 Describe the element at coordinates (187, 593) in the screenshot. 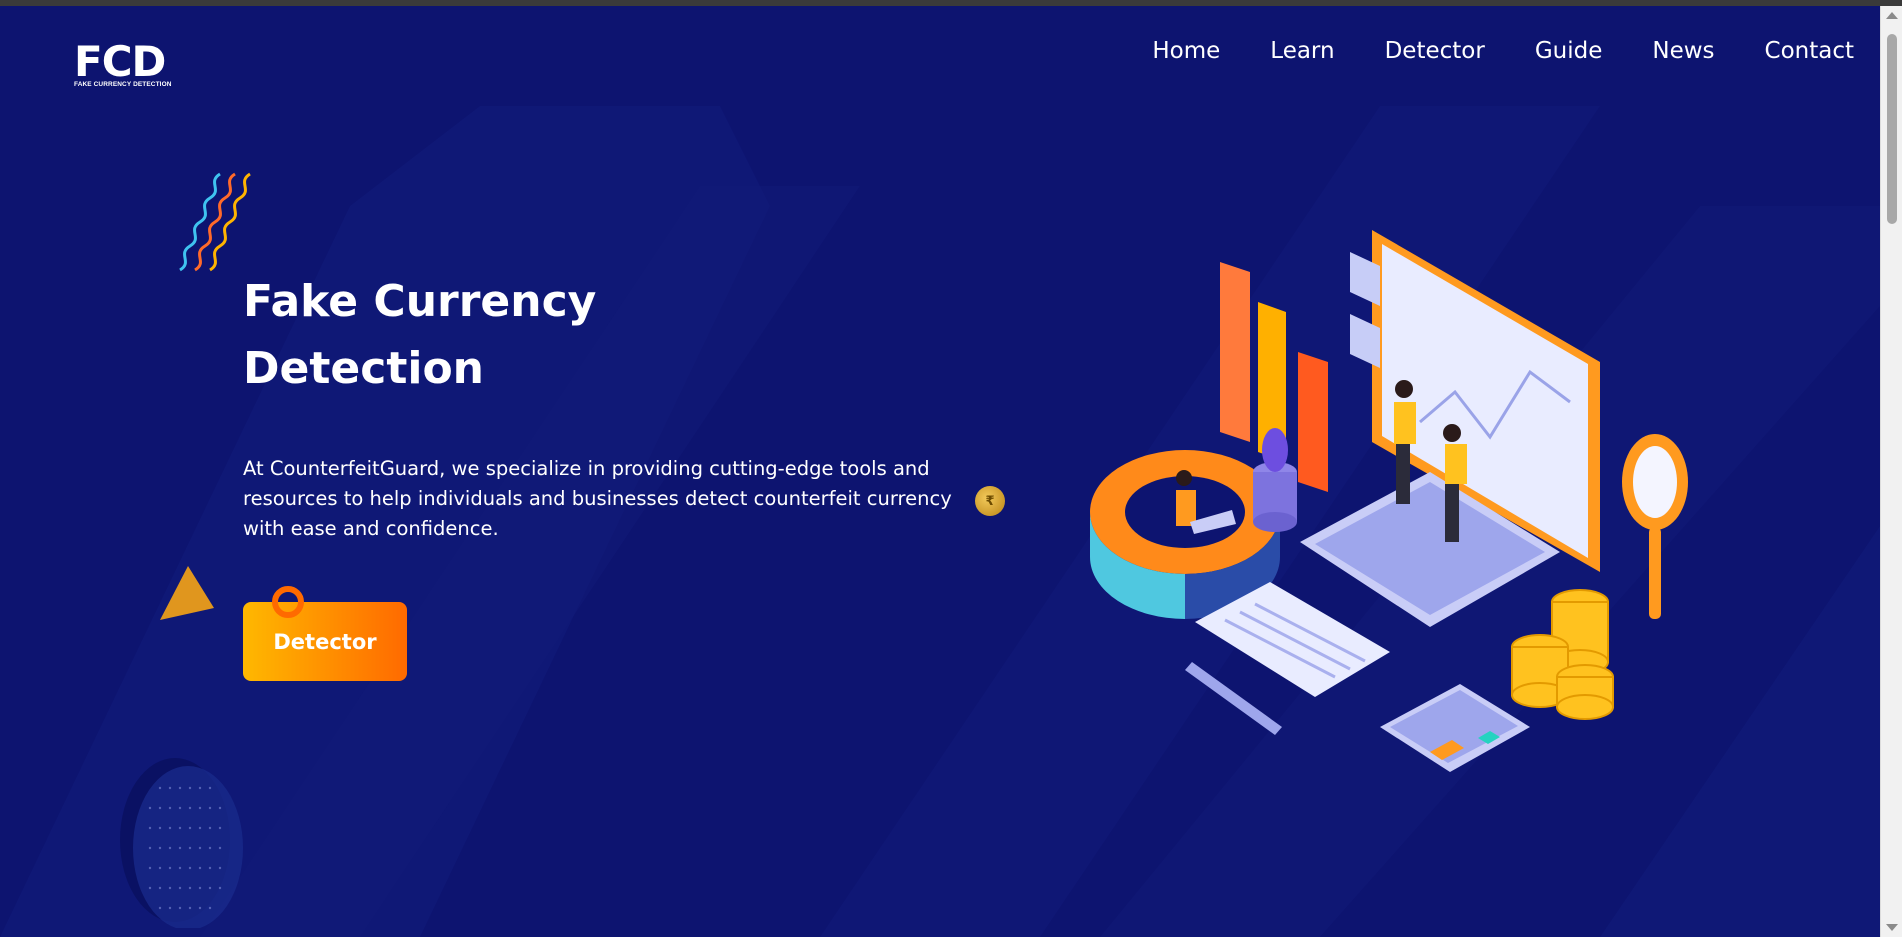

I see `triangle-decor-icon` at that location.